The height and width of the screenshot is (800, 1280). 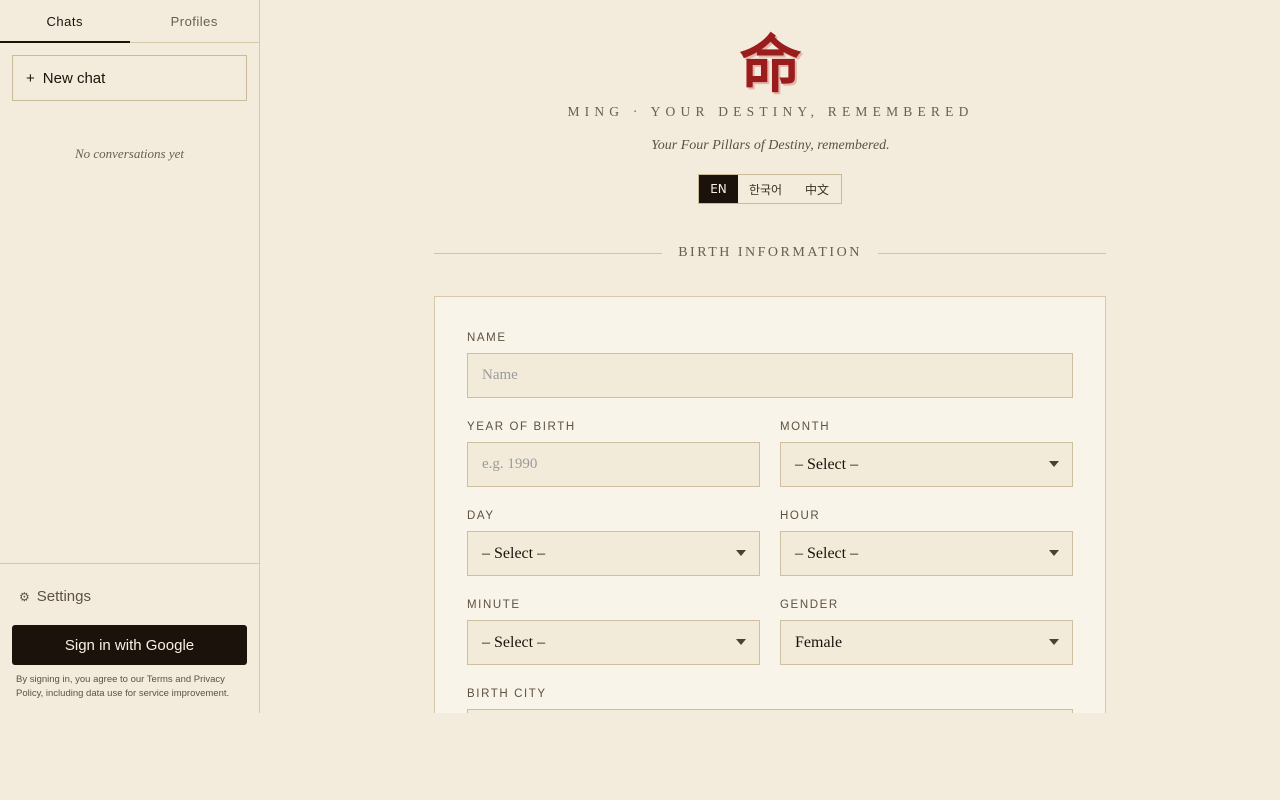 I want to click on year-label: YEAR OF BIRTH, so click(x=521, y=427).